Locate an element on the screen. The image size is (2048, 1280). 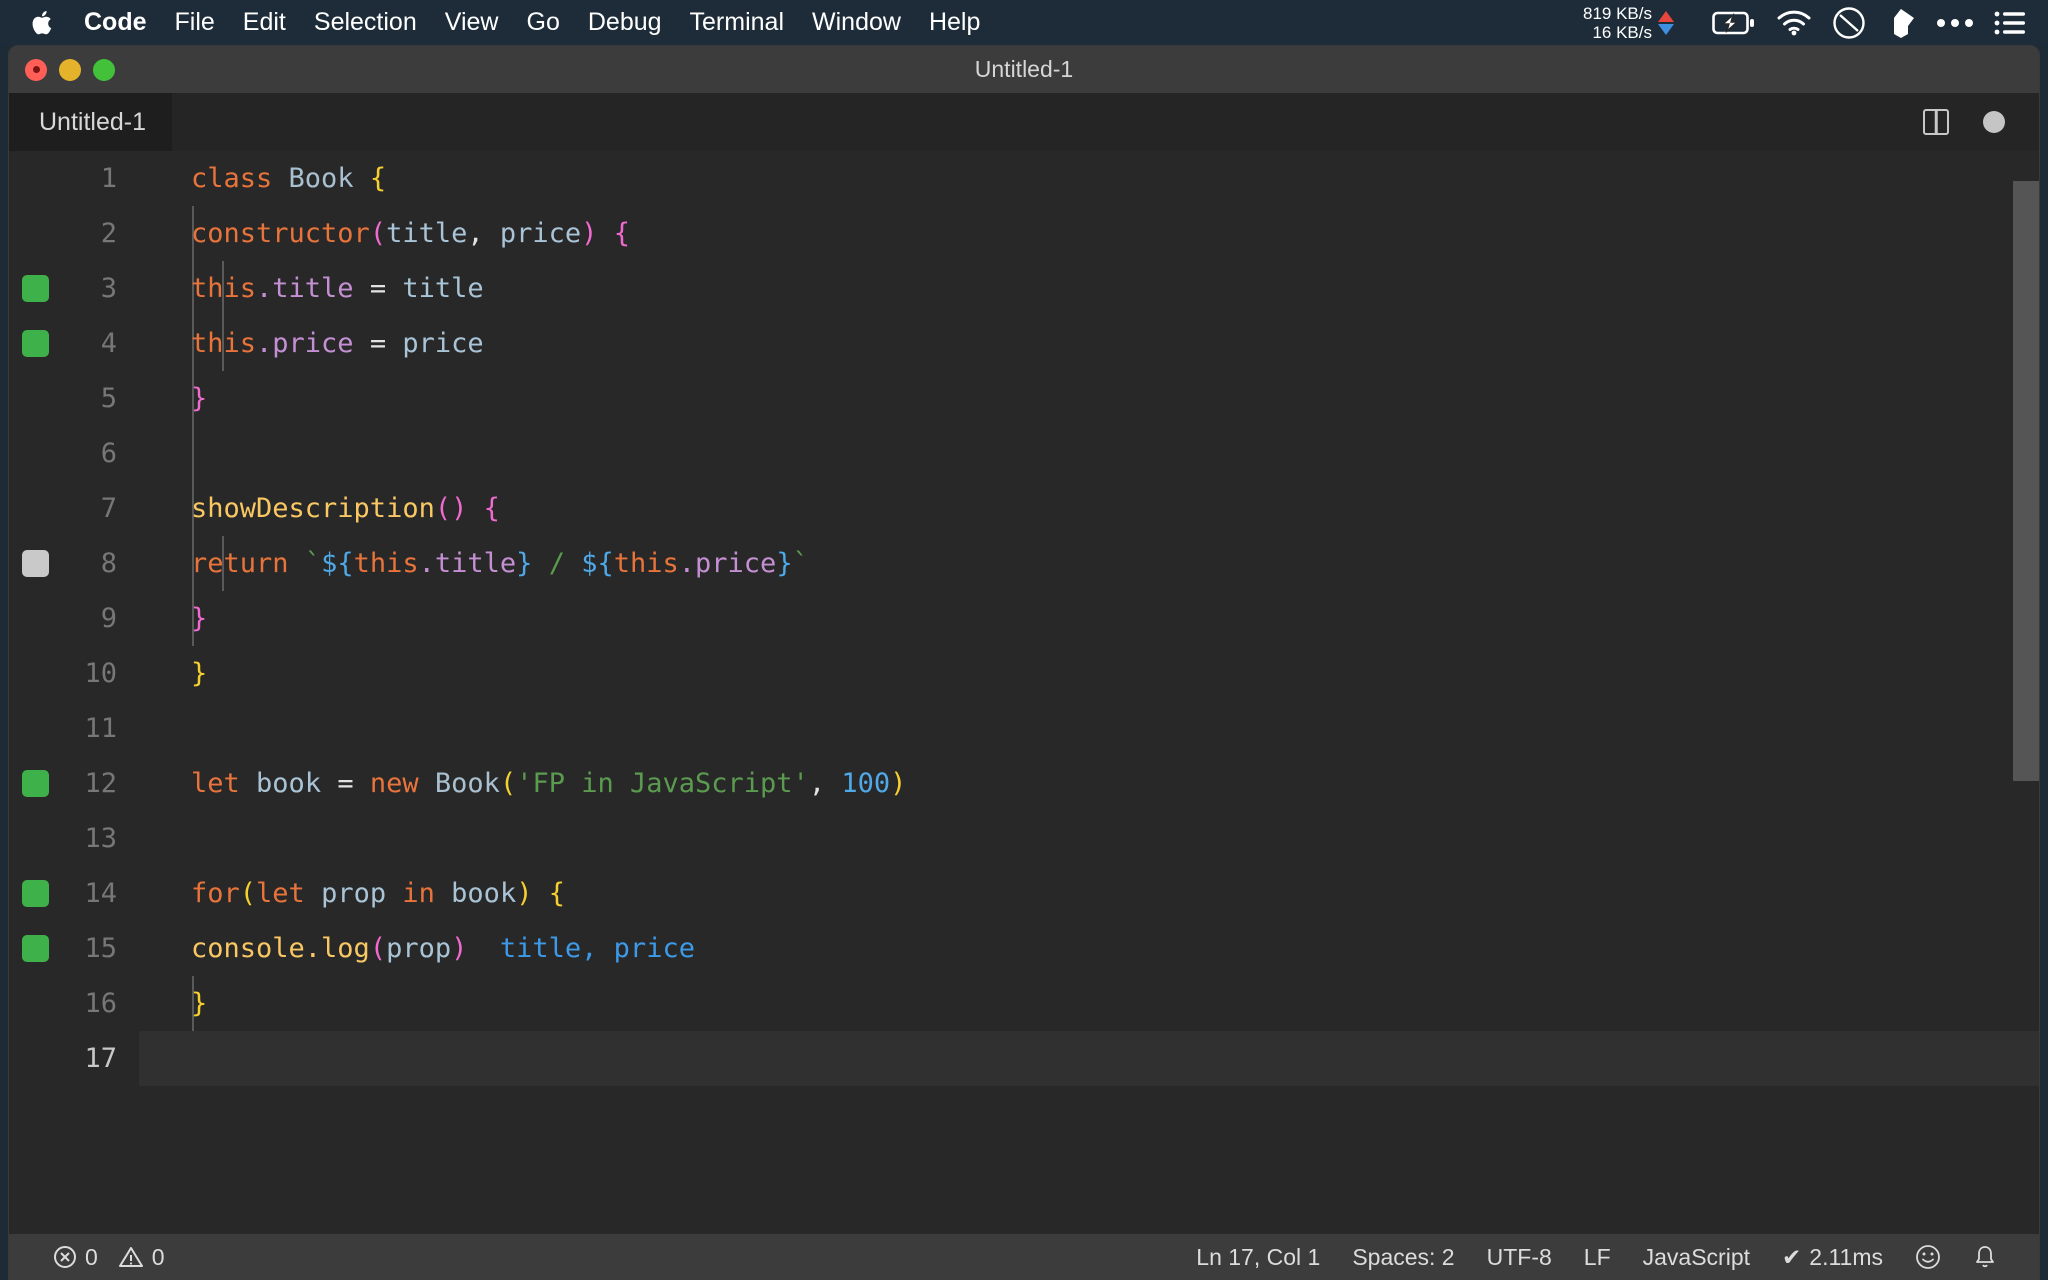
line-content: this .price = price is located at coordinates (1089, 343).